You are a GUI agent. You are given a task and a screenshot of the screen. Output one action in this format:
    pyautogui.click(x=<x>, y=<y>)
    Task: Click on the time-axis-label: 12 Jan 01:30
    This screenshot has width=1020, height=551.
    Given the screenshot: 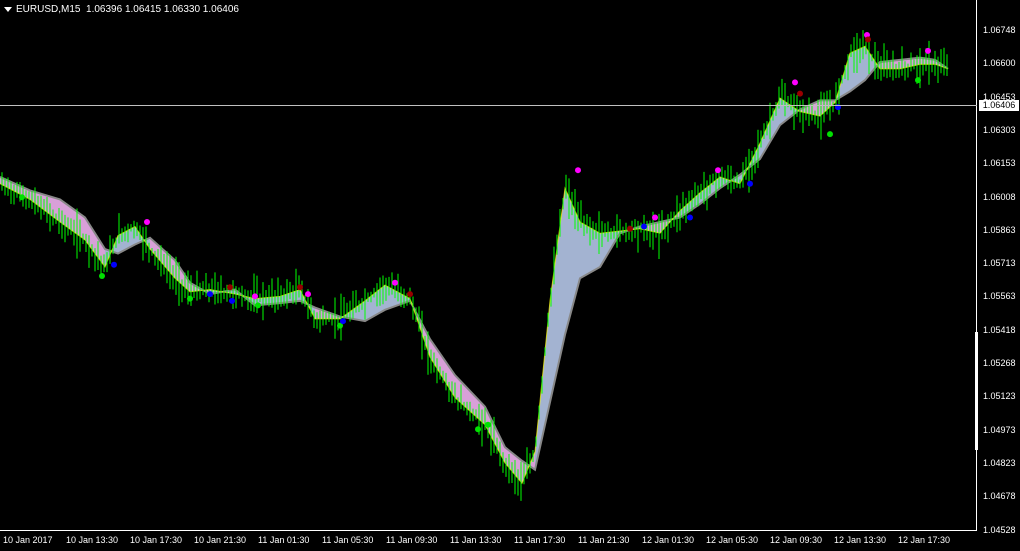 What is the action you would take?
    pyautogui.click(x=668, y=540)
    